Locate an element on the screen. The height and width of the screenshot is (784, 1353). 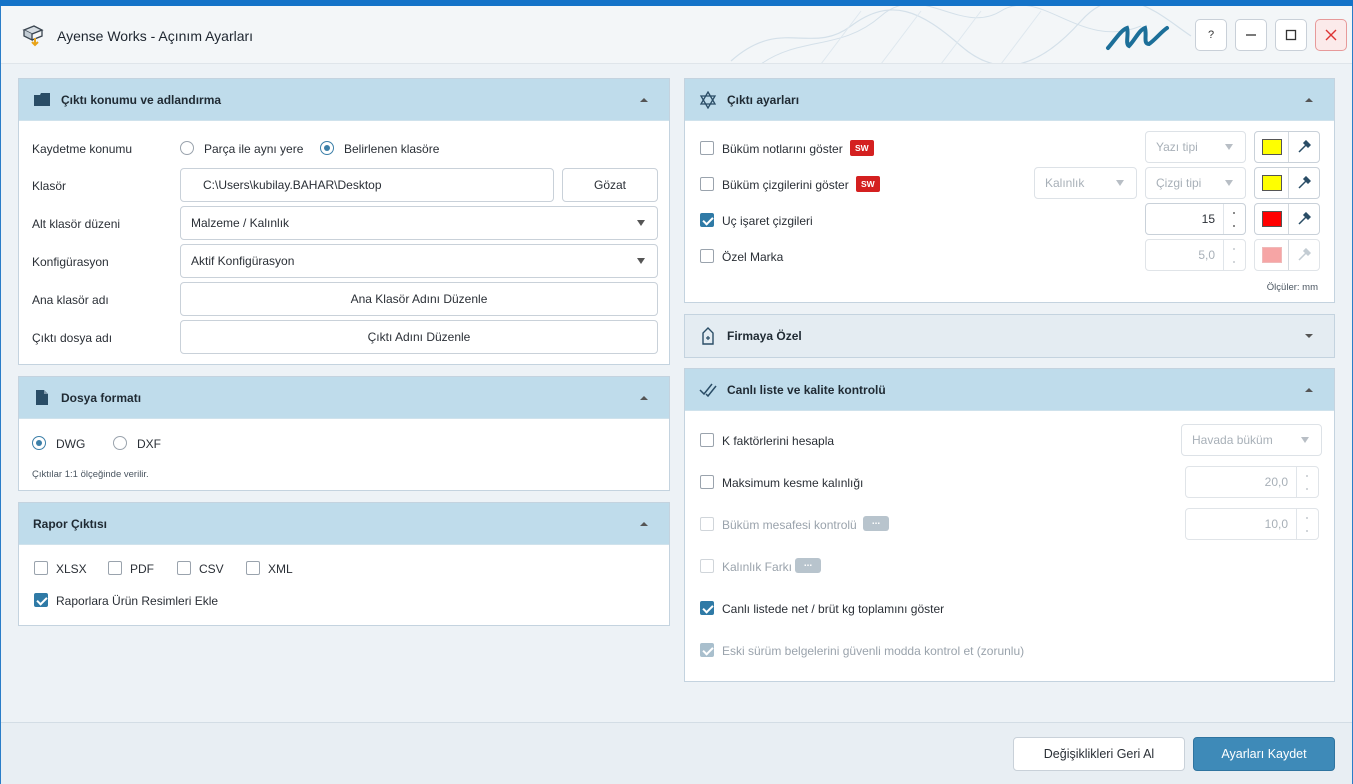
company-title: Firmaya Özel is located at coordinates (764, 336).